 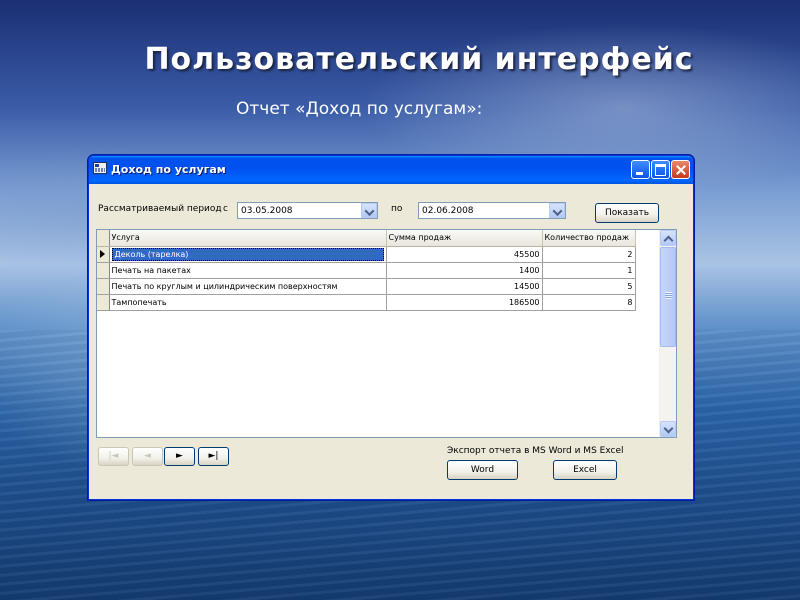 I want to click on column-header-service: Услуга, so click(x=248, y=238).